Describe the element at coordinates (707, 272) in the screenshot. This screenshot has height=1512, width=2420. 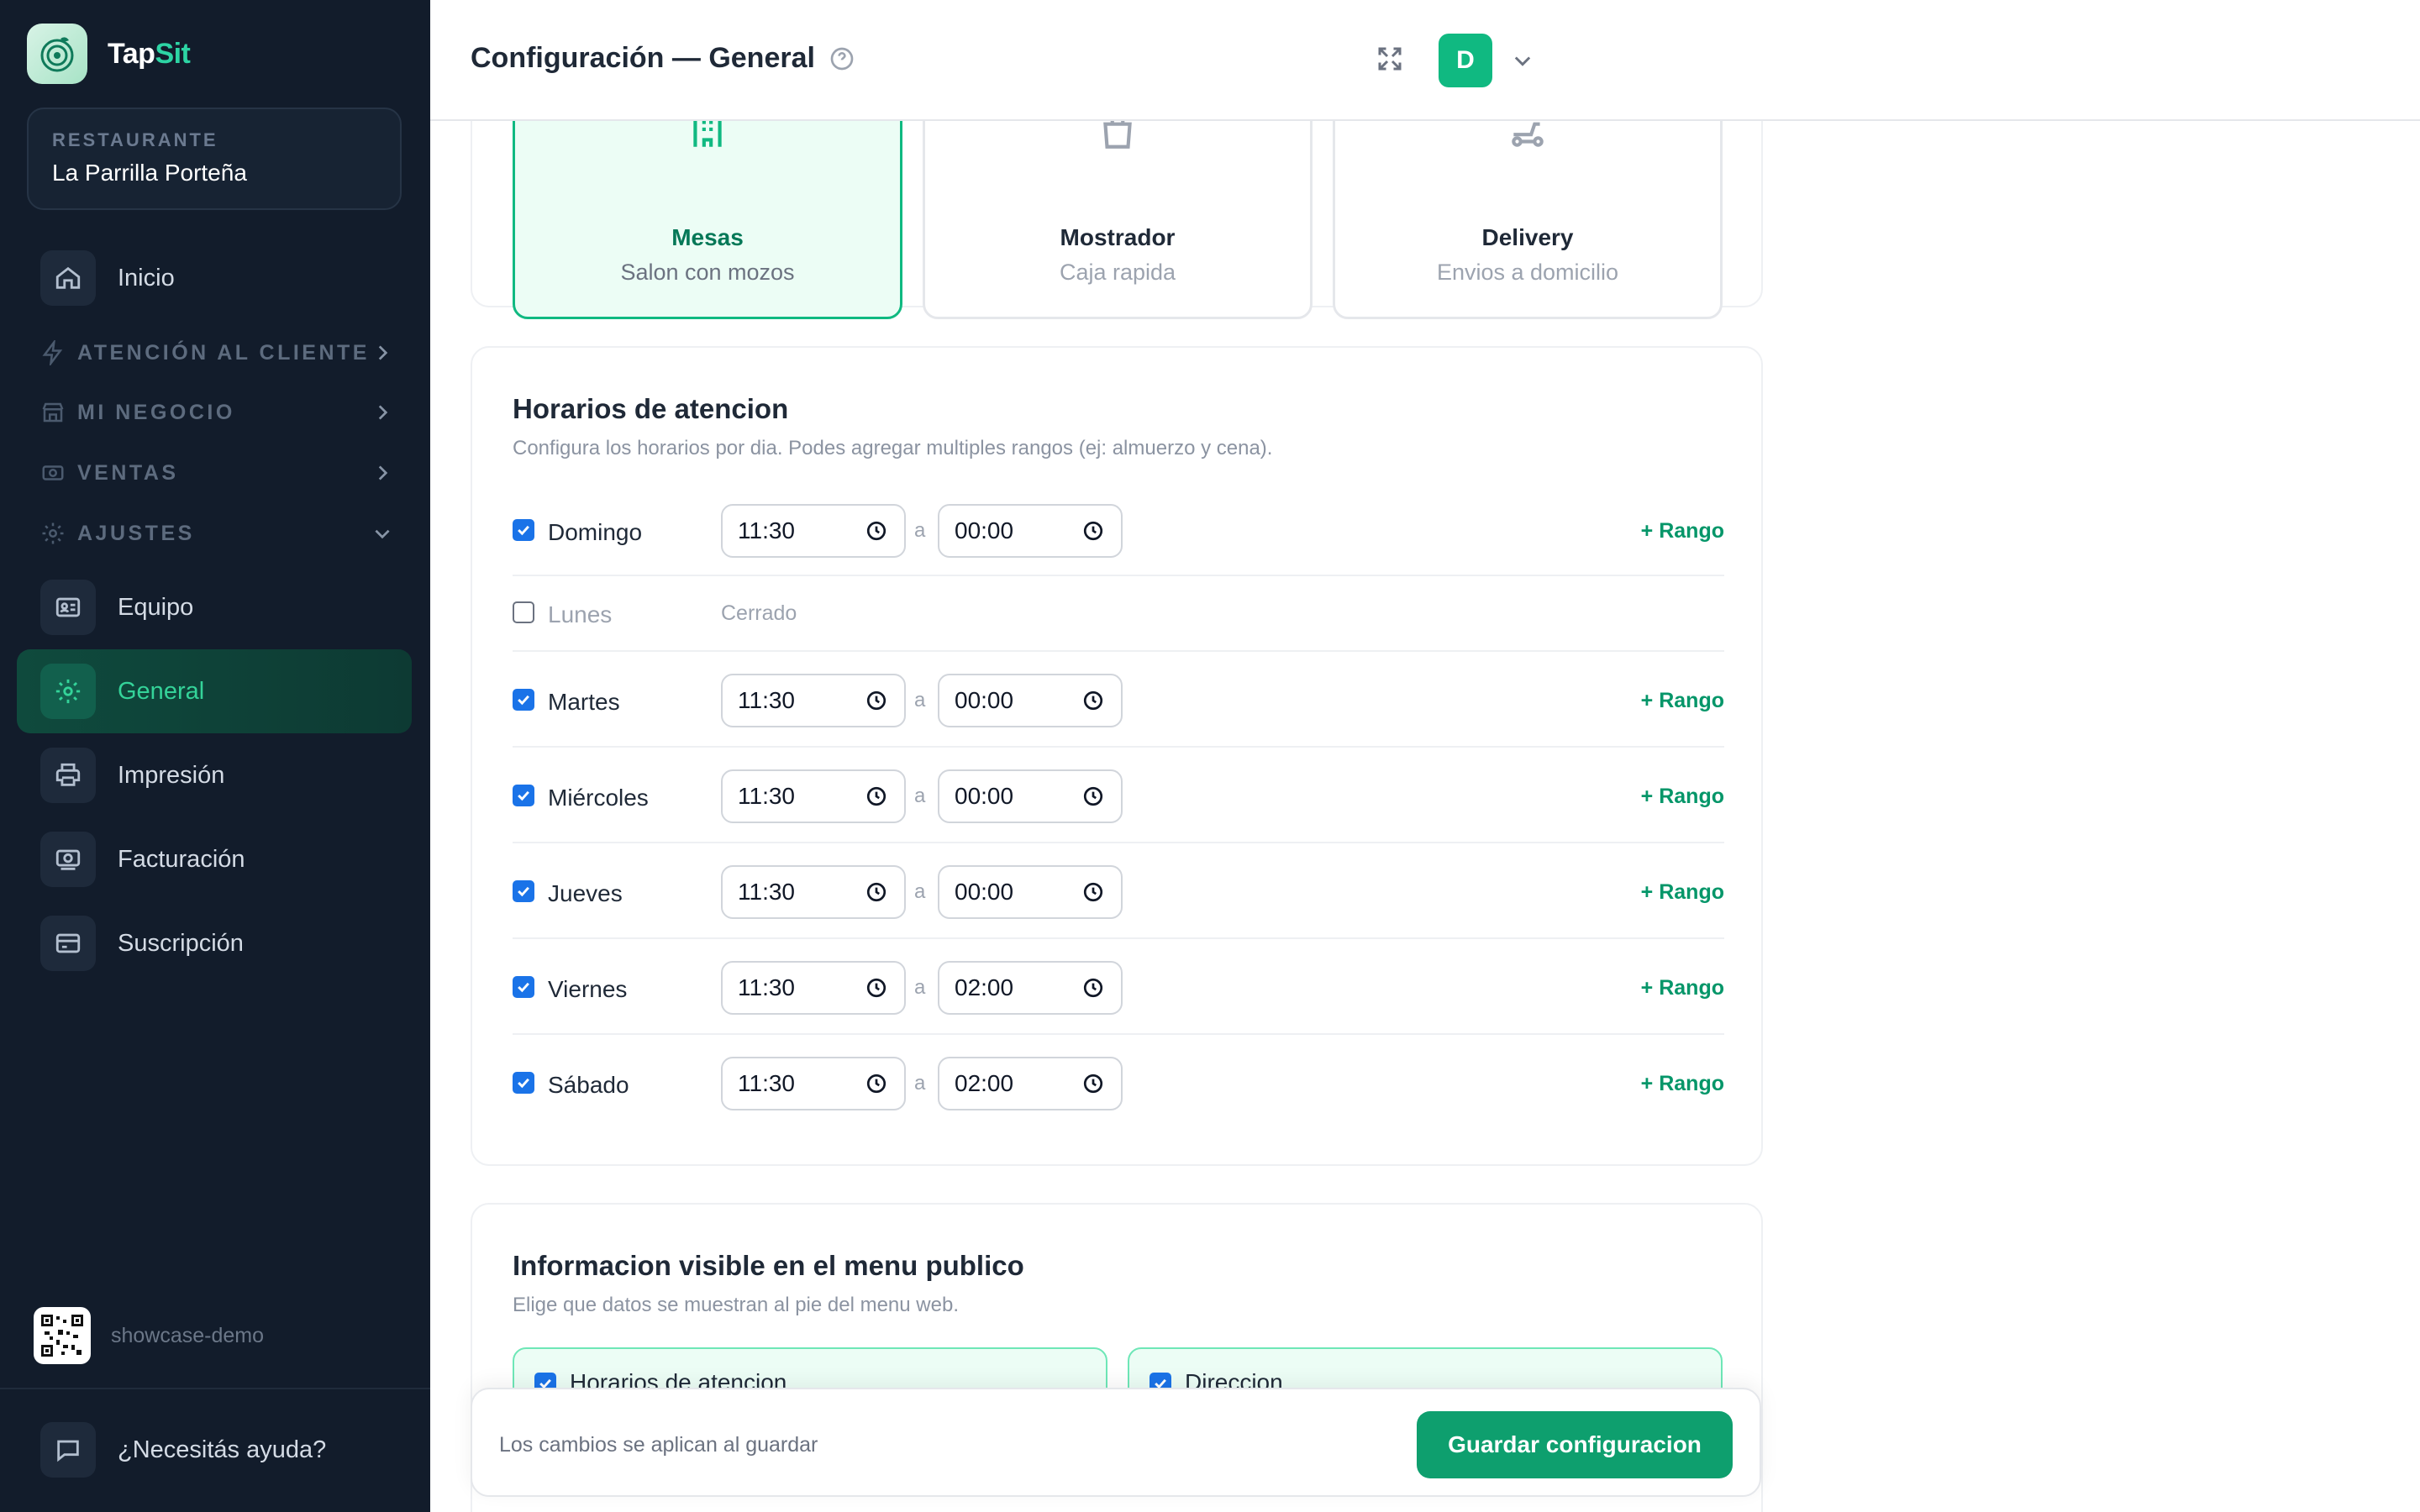
I see `mode-subtitle: Salon con mozos` at that location.